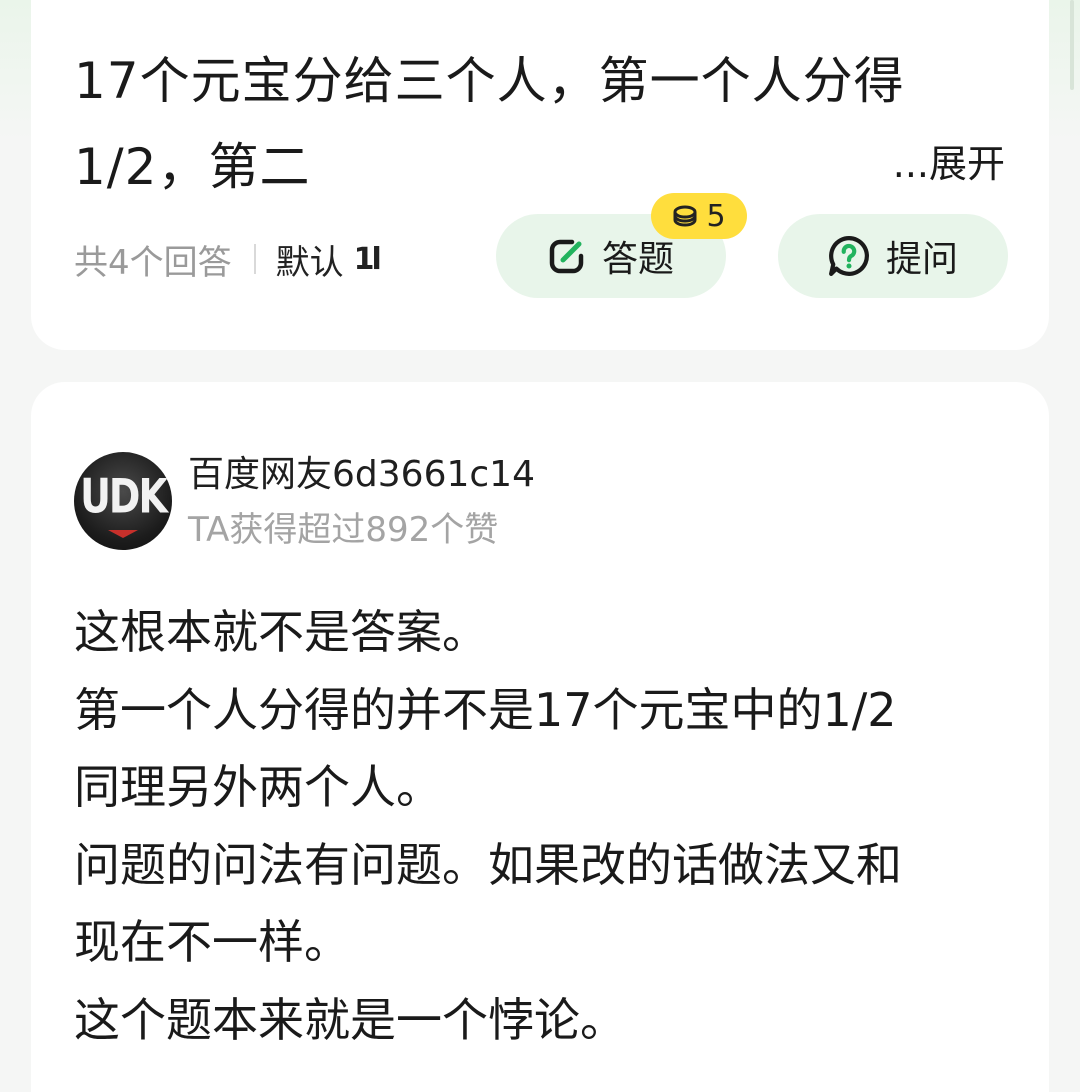  I want to click on question-meta: 共4个回答 默认 1l, so click(228, 259).